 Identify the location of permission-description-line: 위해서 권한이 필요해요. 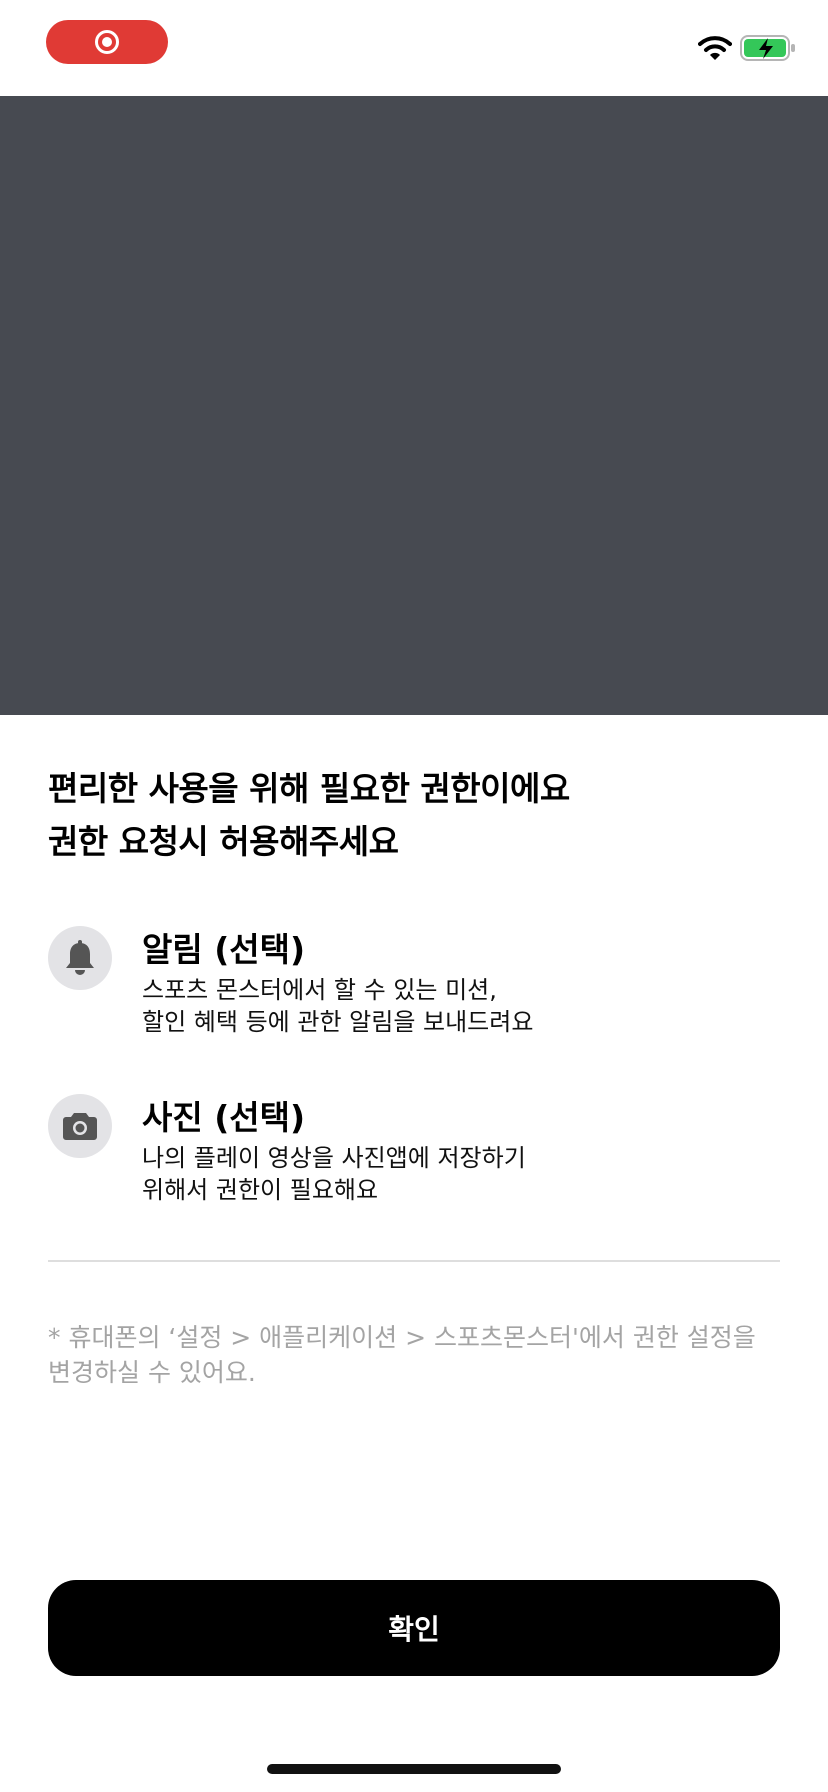
(260, 1190).